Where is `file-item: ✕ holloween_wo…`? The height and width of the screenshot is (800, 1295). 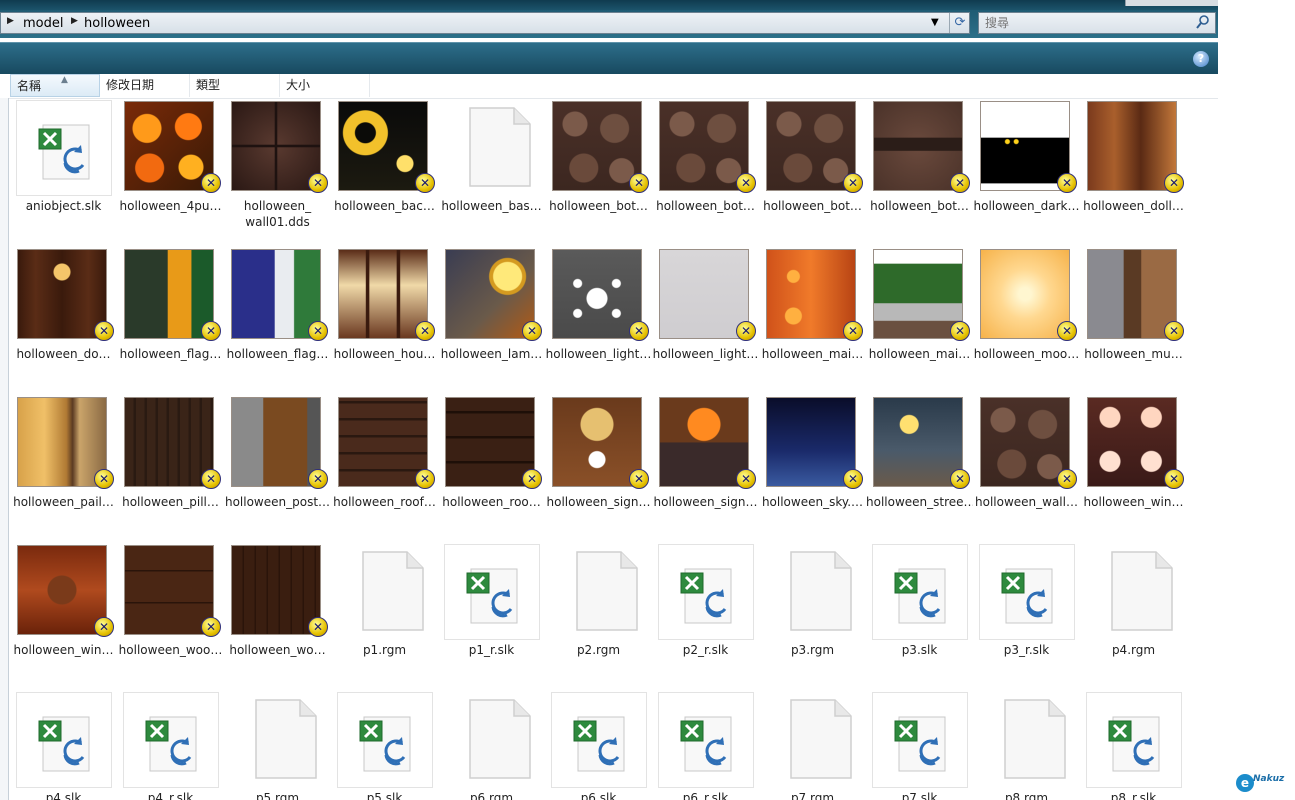 file-item: ✕ holloween_wo… is located at coordinates (277, 618).